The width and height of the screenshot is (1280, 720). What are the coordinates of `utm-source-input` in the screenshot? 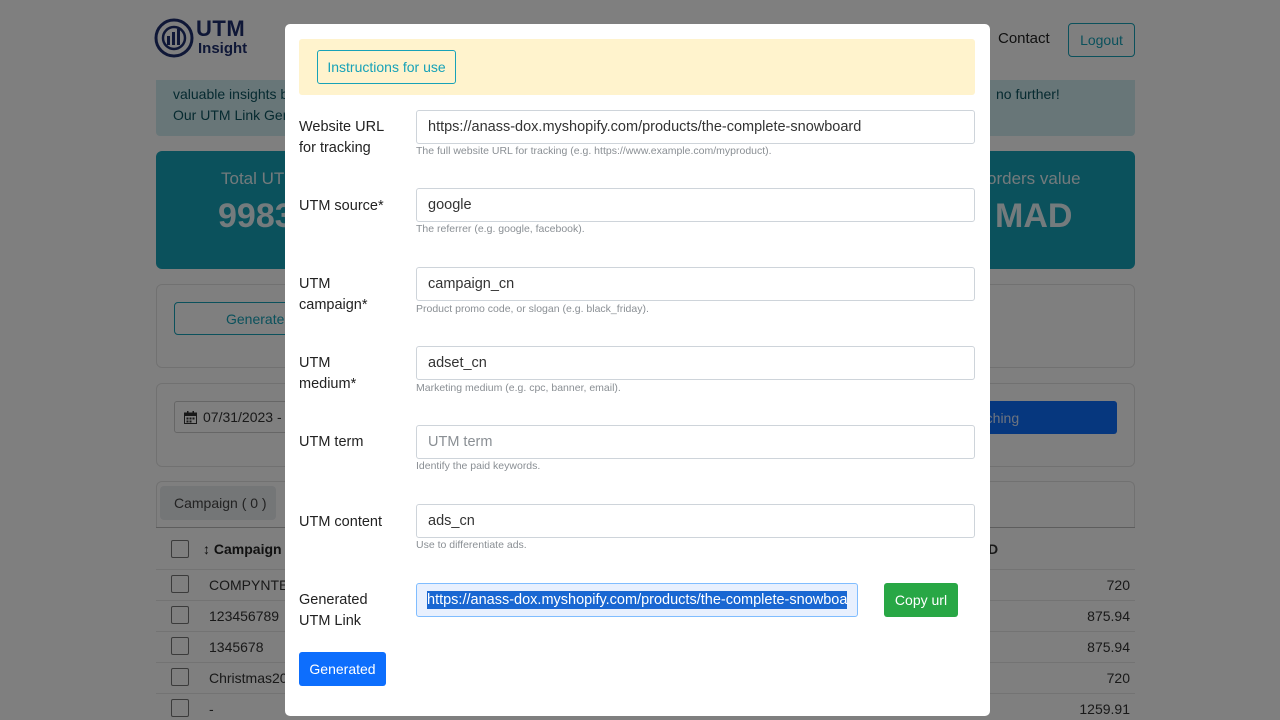 It's located at (695, 205).